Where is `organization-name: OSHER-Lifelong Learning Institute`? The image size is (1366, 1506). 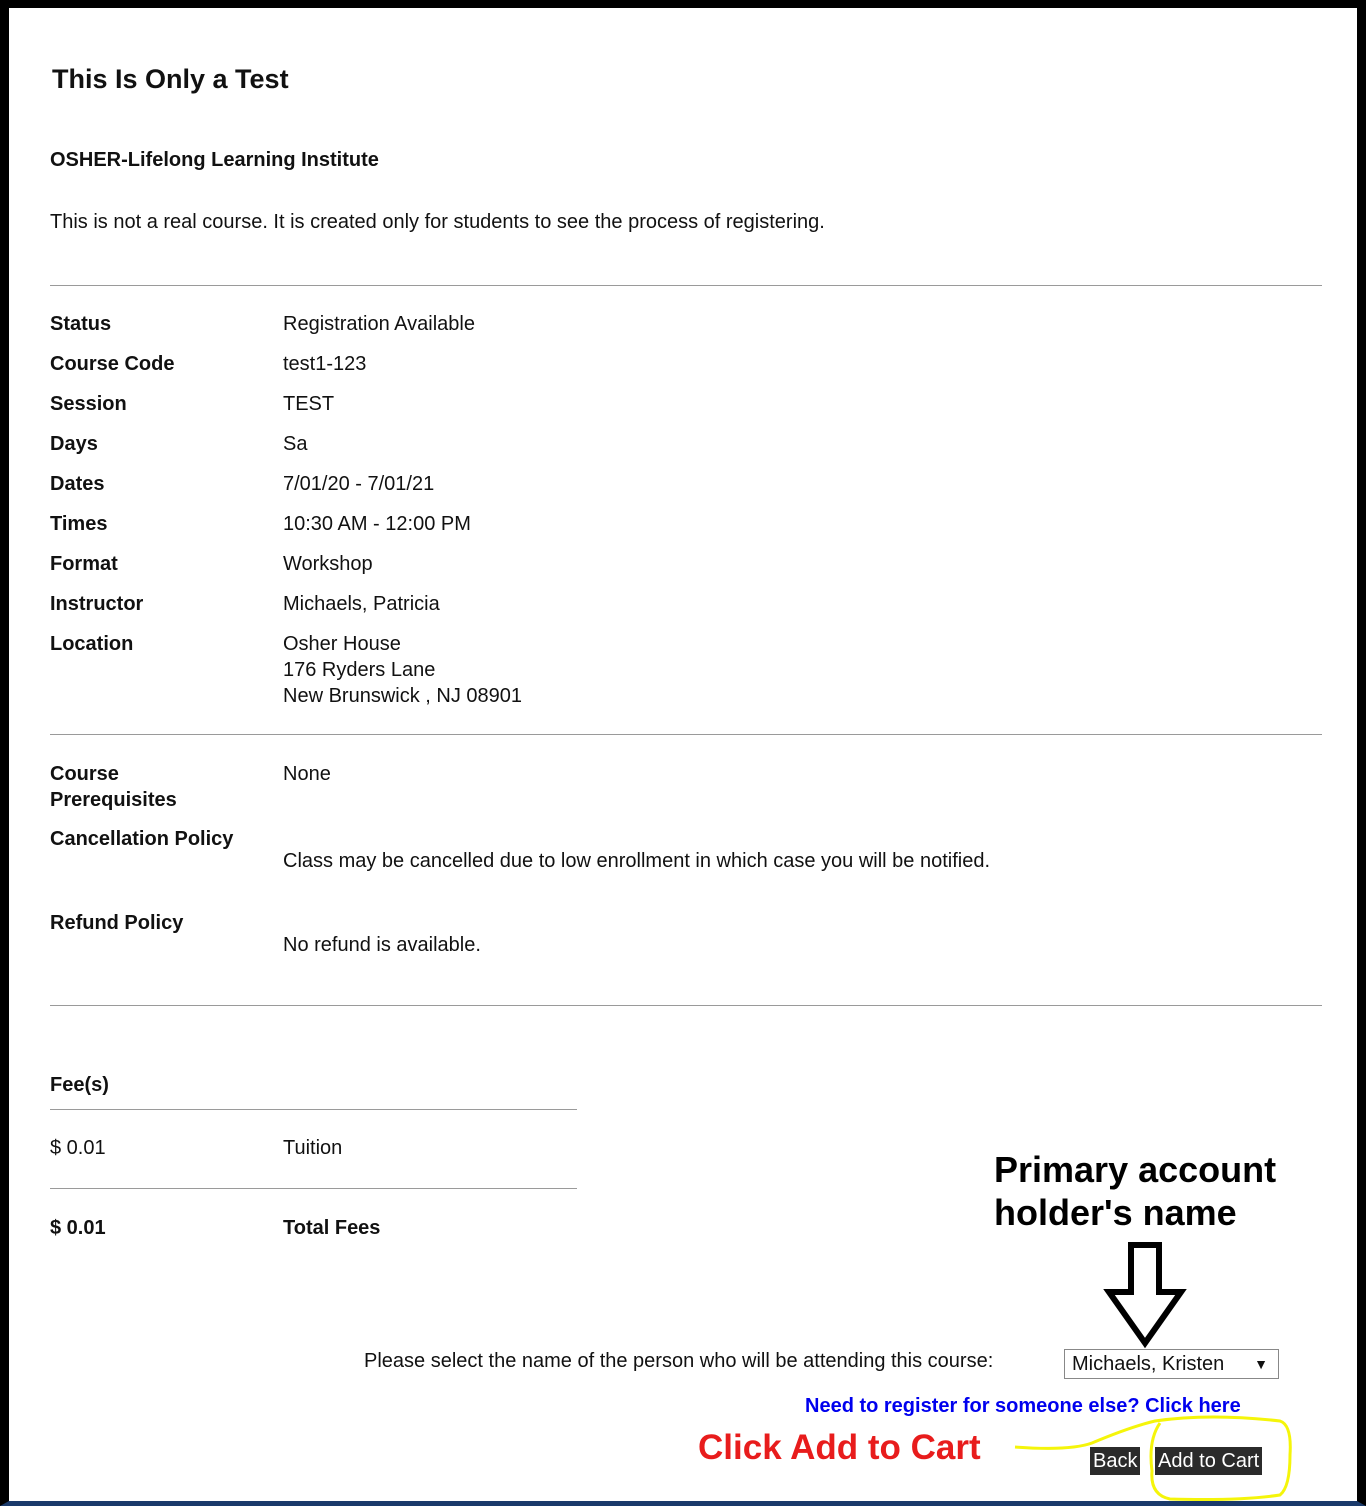 organization-name: OSHER-Lifelong Learning Institute is located at coordinates (214, 160).